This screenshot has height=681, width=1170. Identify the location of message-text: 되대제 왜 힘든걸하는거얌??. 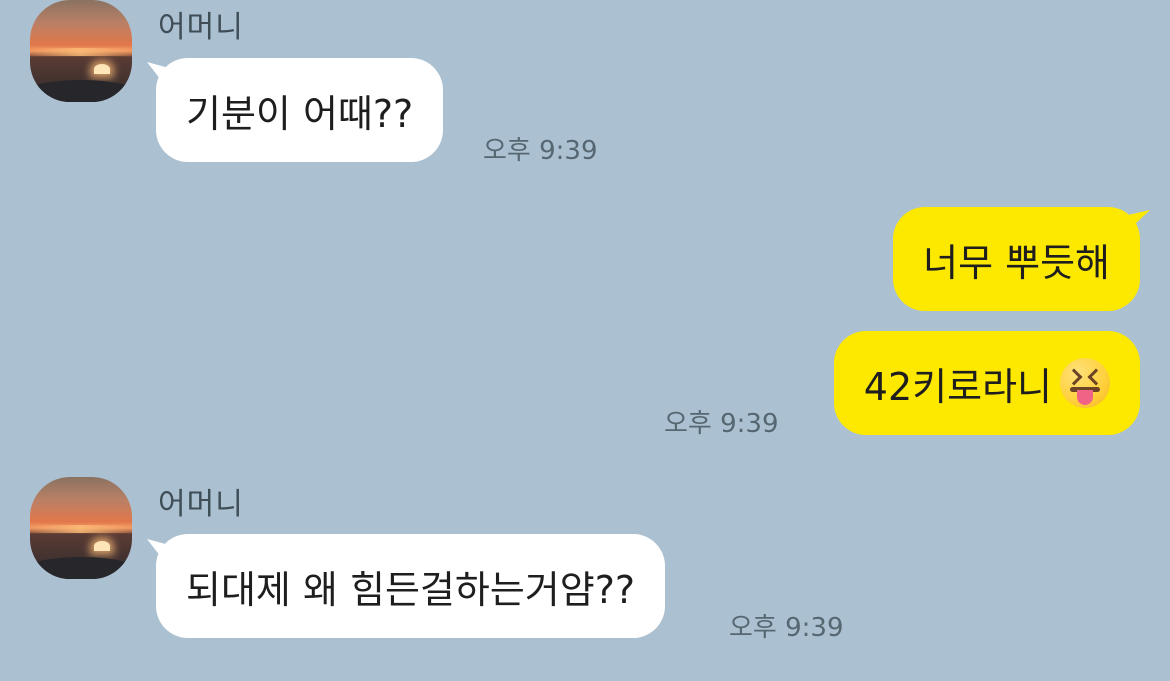
(411, 589).